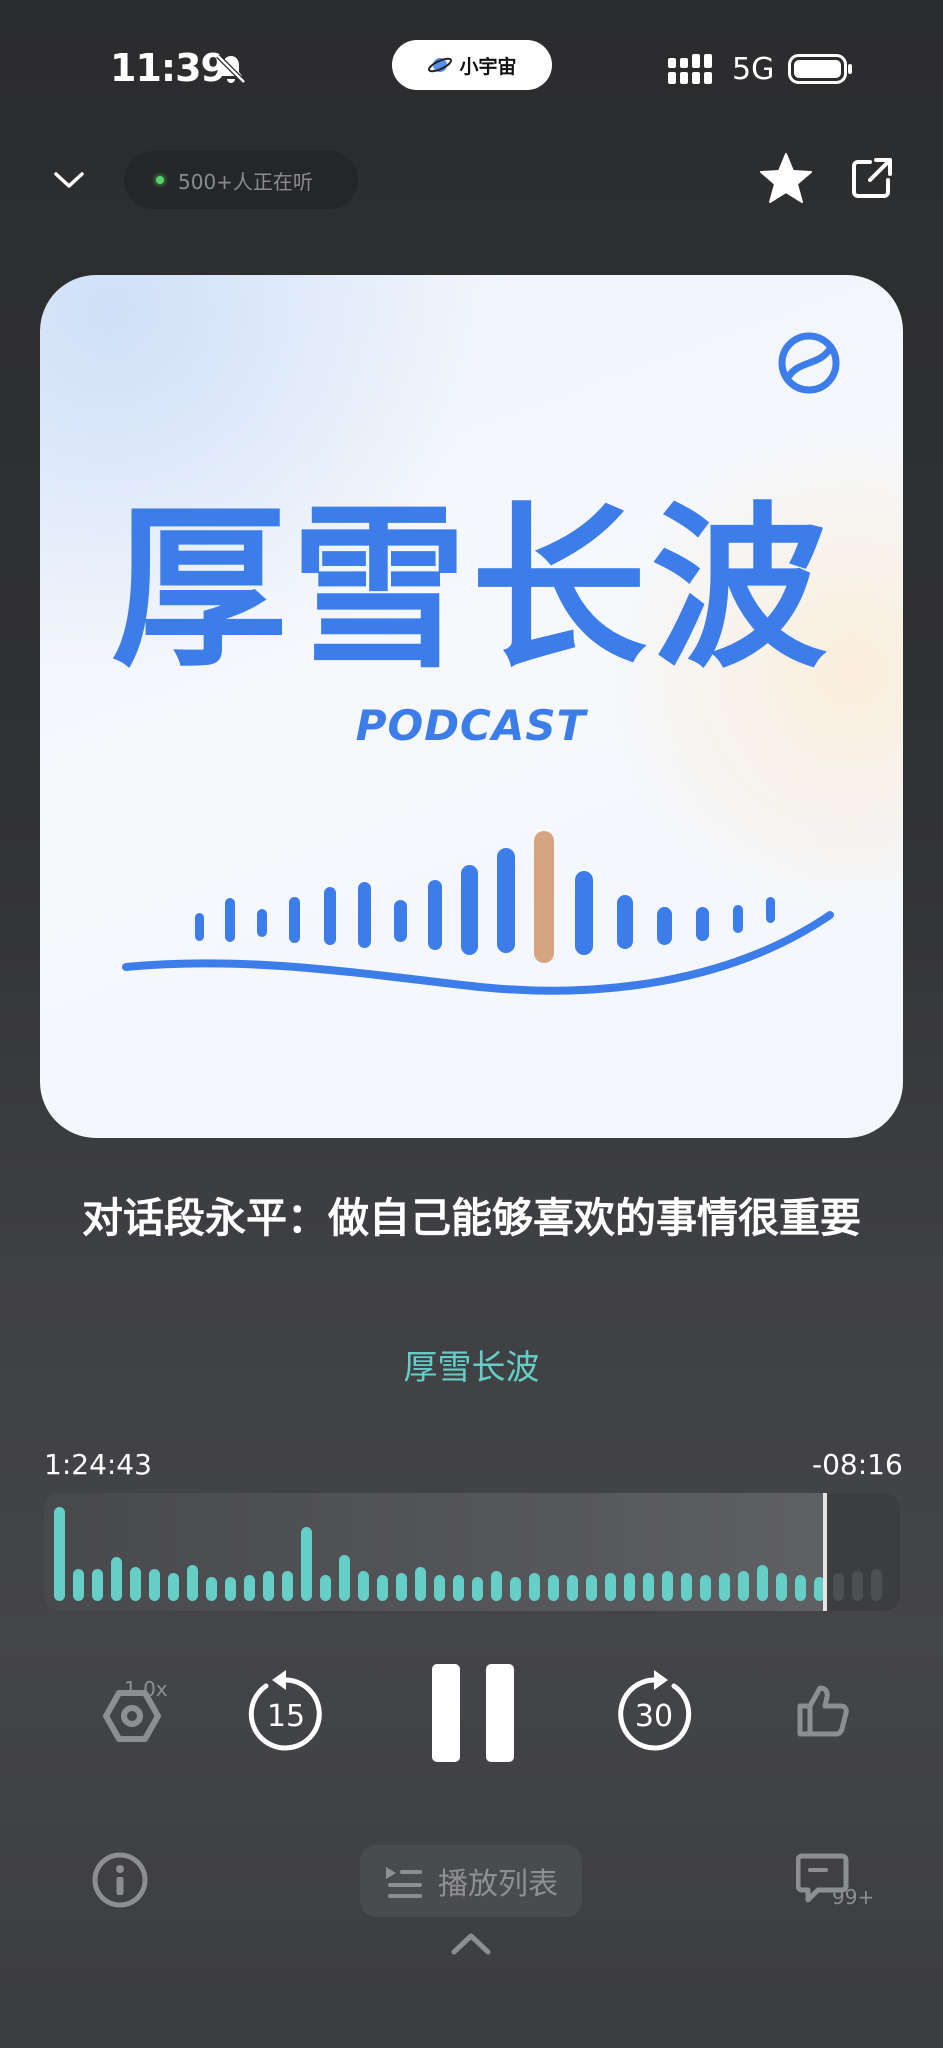  I want to click on playlist-icon, so click(404, 1882).